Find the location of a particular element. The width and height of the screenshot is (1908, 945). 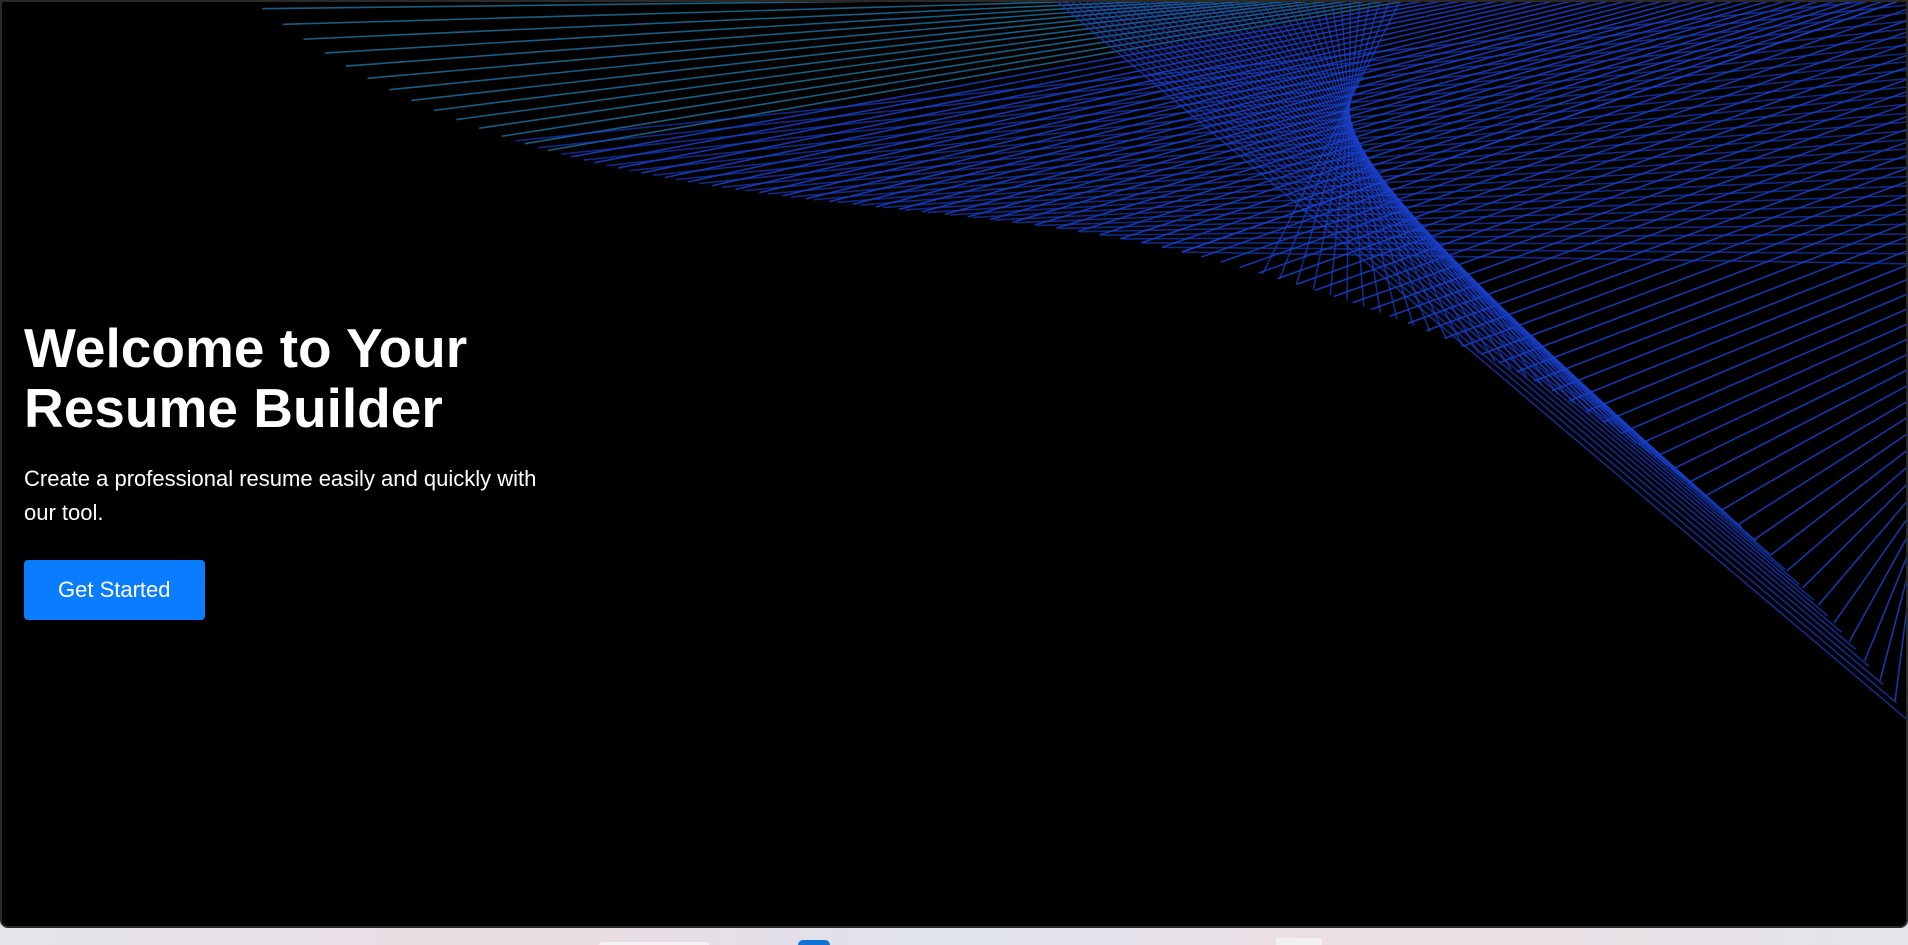

tray-square-icon is located at coordinates (1299, 941).